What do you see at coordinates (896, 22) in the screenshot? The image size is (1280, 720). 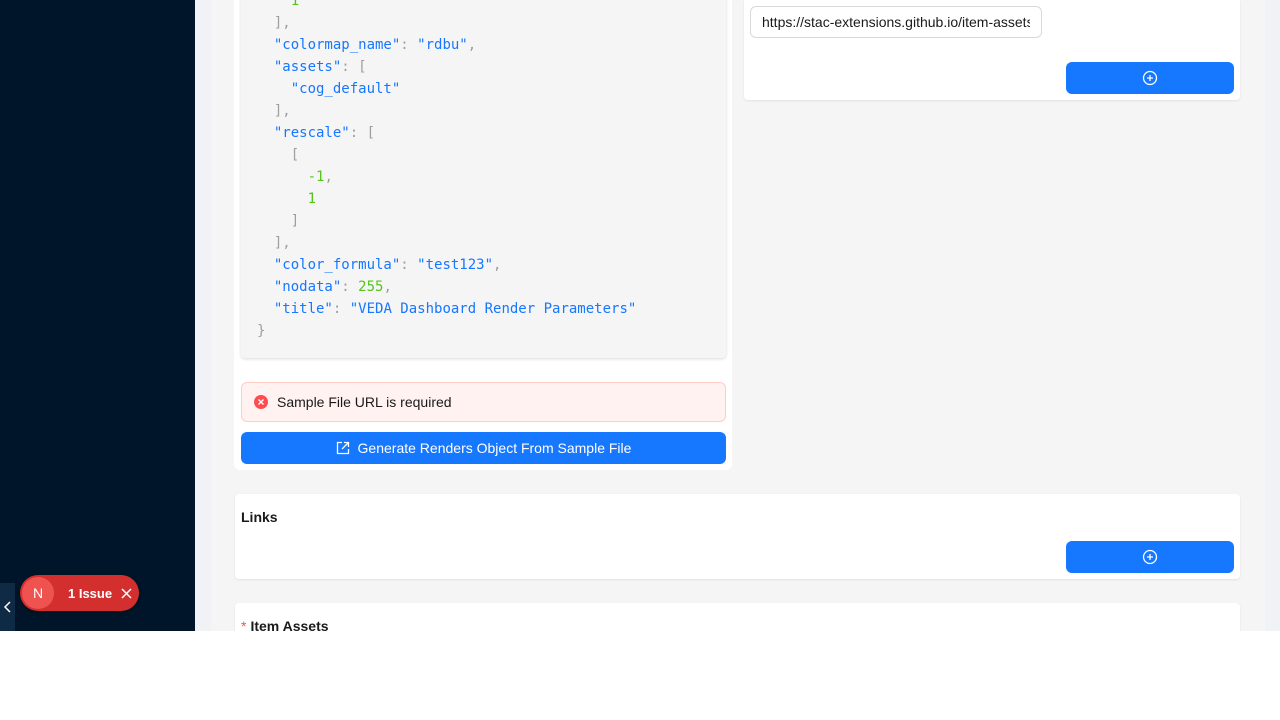 I see `extension-url-input` at bounding box center [896, 22].